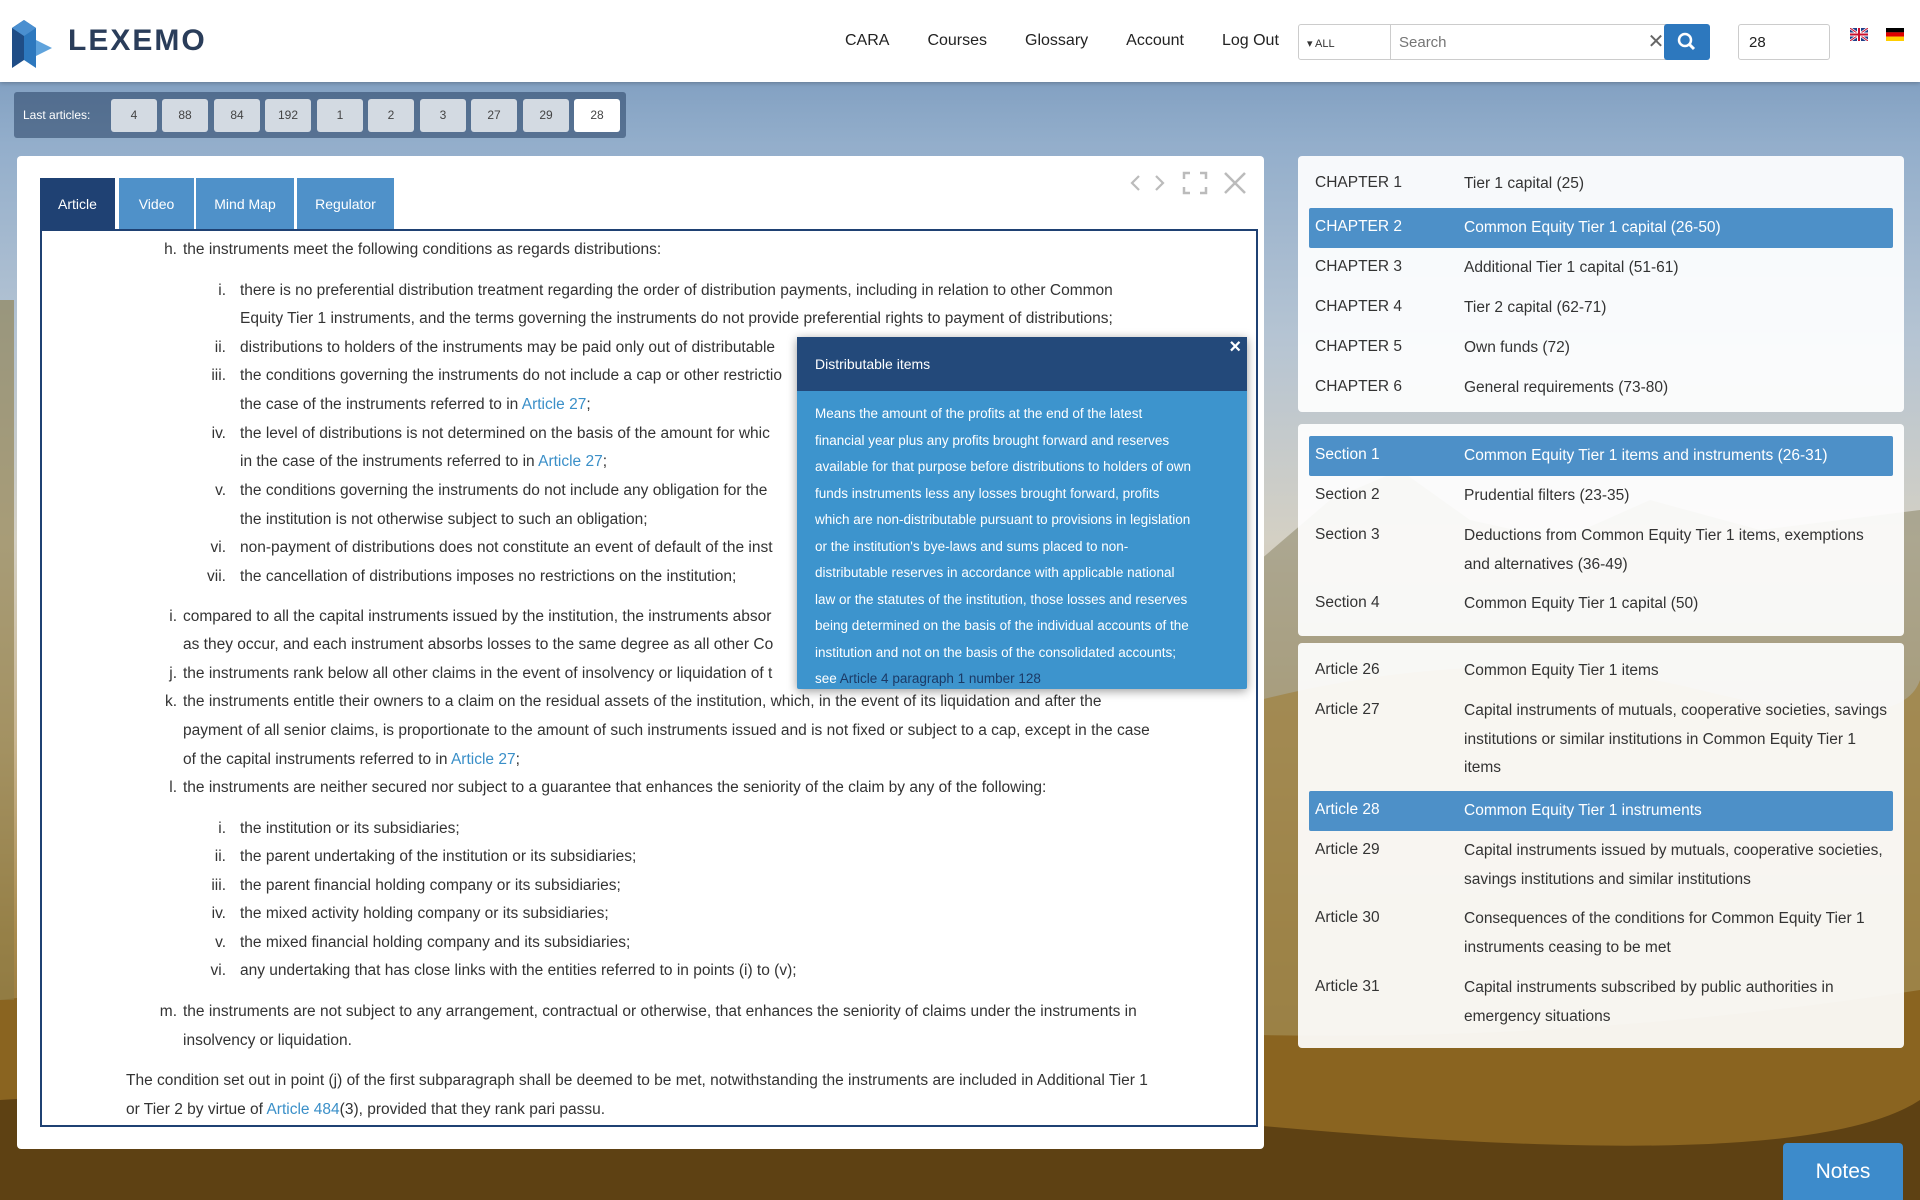 The width and height of the screenshot is (1920, 1200). Describe the element at coordinates (494, 115) in the screenshot. I see `last-article-chip: 27` at that location.